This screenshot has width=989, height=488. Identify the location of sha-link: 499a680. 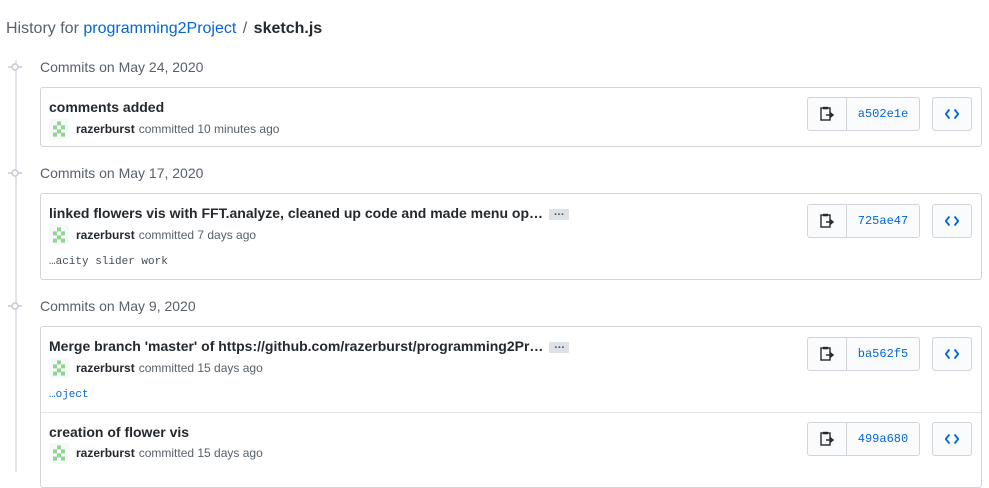
(883, 439).